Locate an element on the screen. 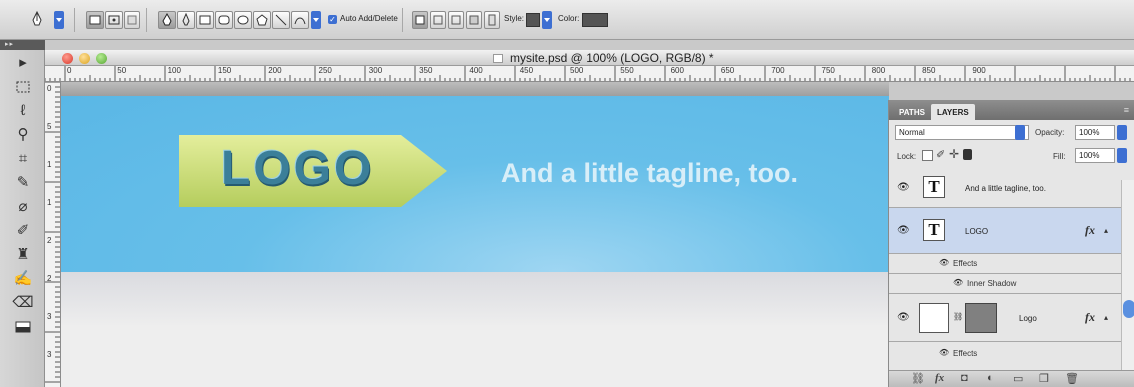 This screenshot has height=387, width=1134. eraser-tool-icon: ⌫ is located at coordinates (23, 303).